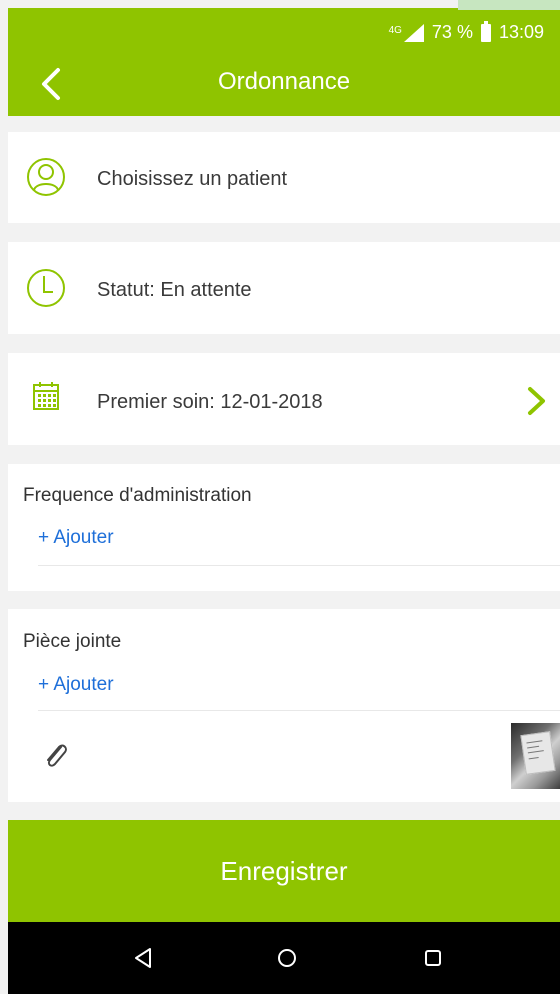 The image size is (560, 994). I want to click on nav-recents-icon, so click(433, 958).